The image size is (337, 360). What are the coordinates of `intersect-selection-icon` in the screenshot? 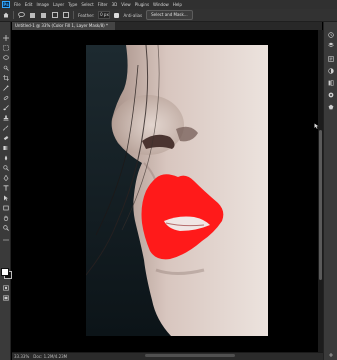 It's located at (65, 15).